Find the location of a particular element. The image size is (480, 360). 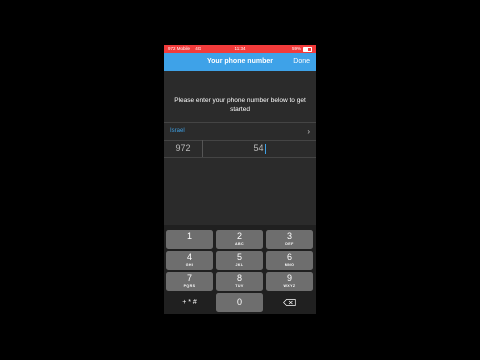

key-2: 2 ABC is located at coordinates (239, 239).